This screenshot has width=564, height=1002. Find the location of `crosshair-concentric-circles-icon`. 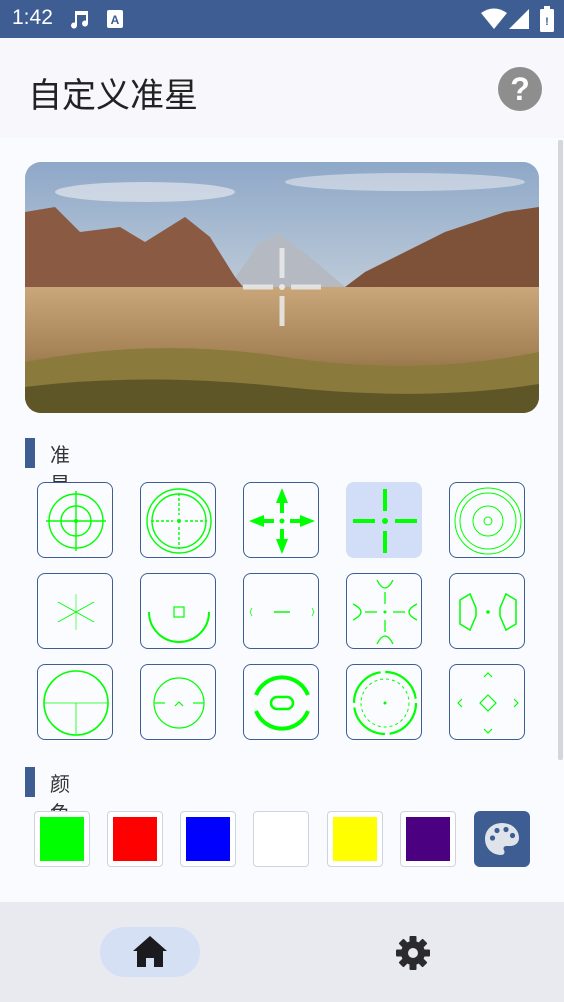

crosshair-concentric-circles-icon is located at coordinates (488, 521).